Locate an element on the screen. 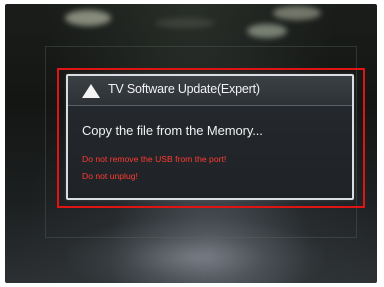  warning-text: Do not unplug! is located at coordinates (110, 176).